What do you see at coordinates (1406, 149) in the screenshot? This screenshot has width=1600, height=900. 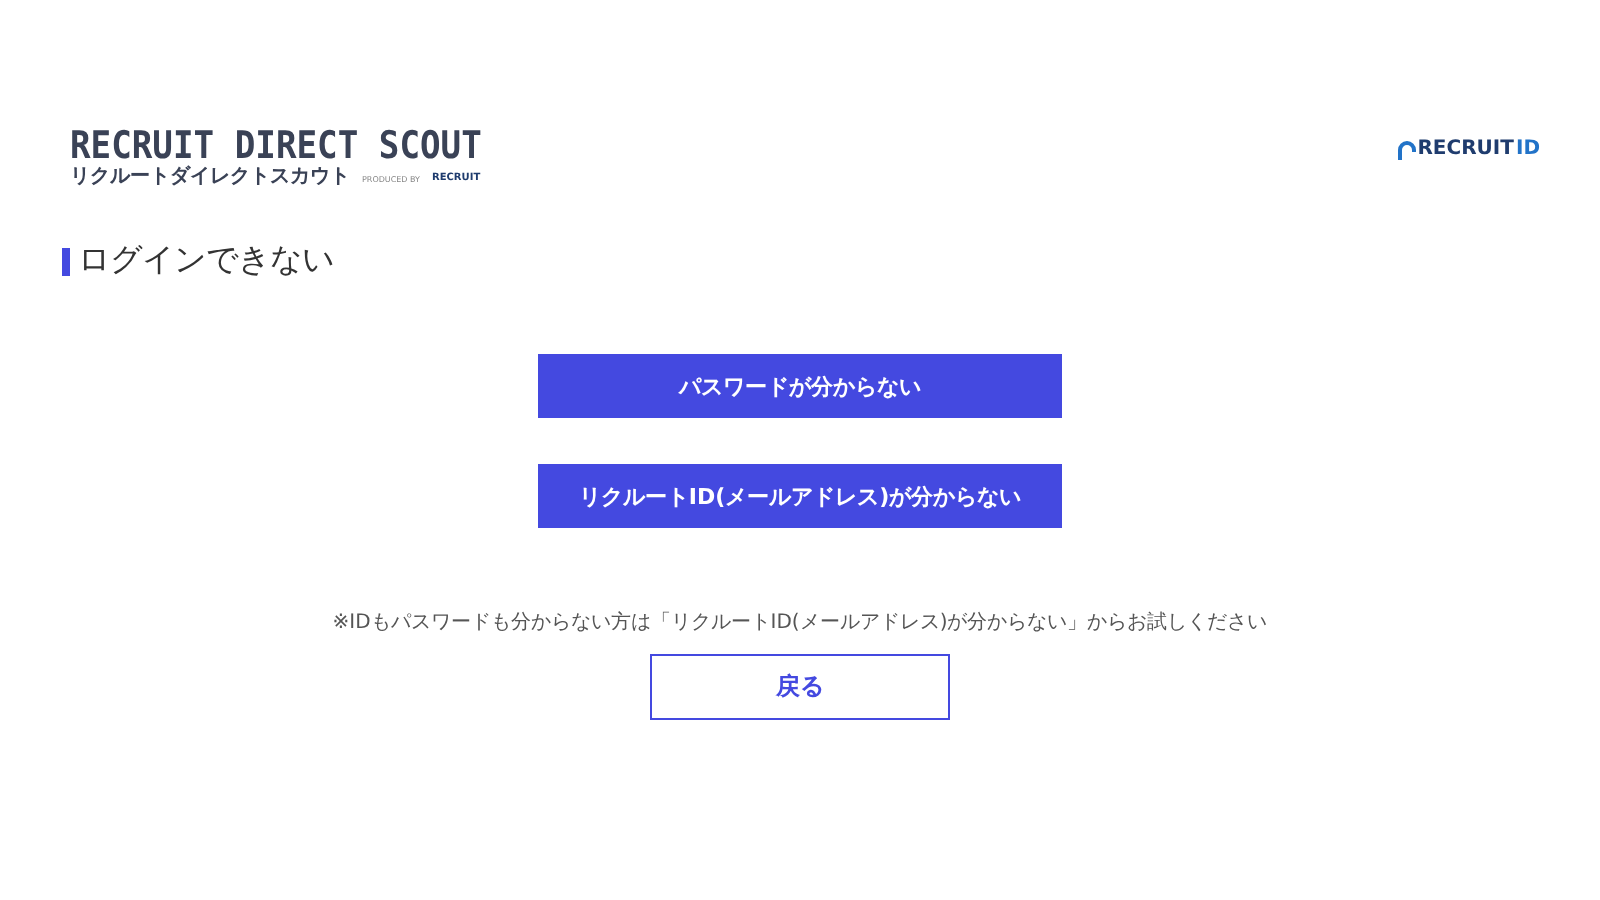 I see `arch-icon` at bounding box center [1406, 149].